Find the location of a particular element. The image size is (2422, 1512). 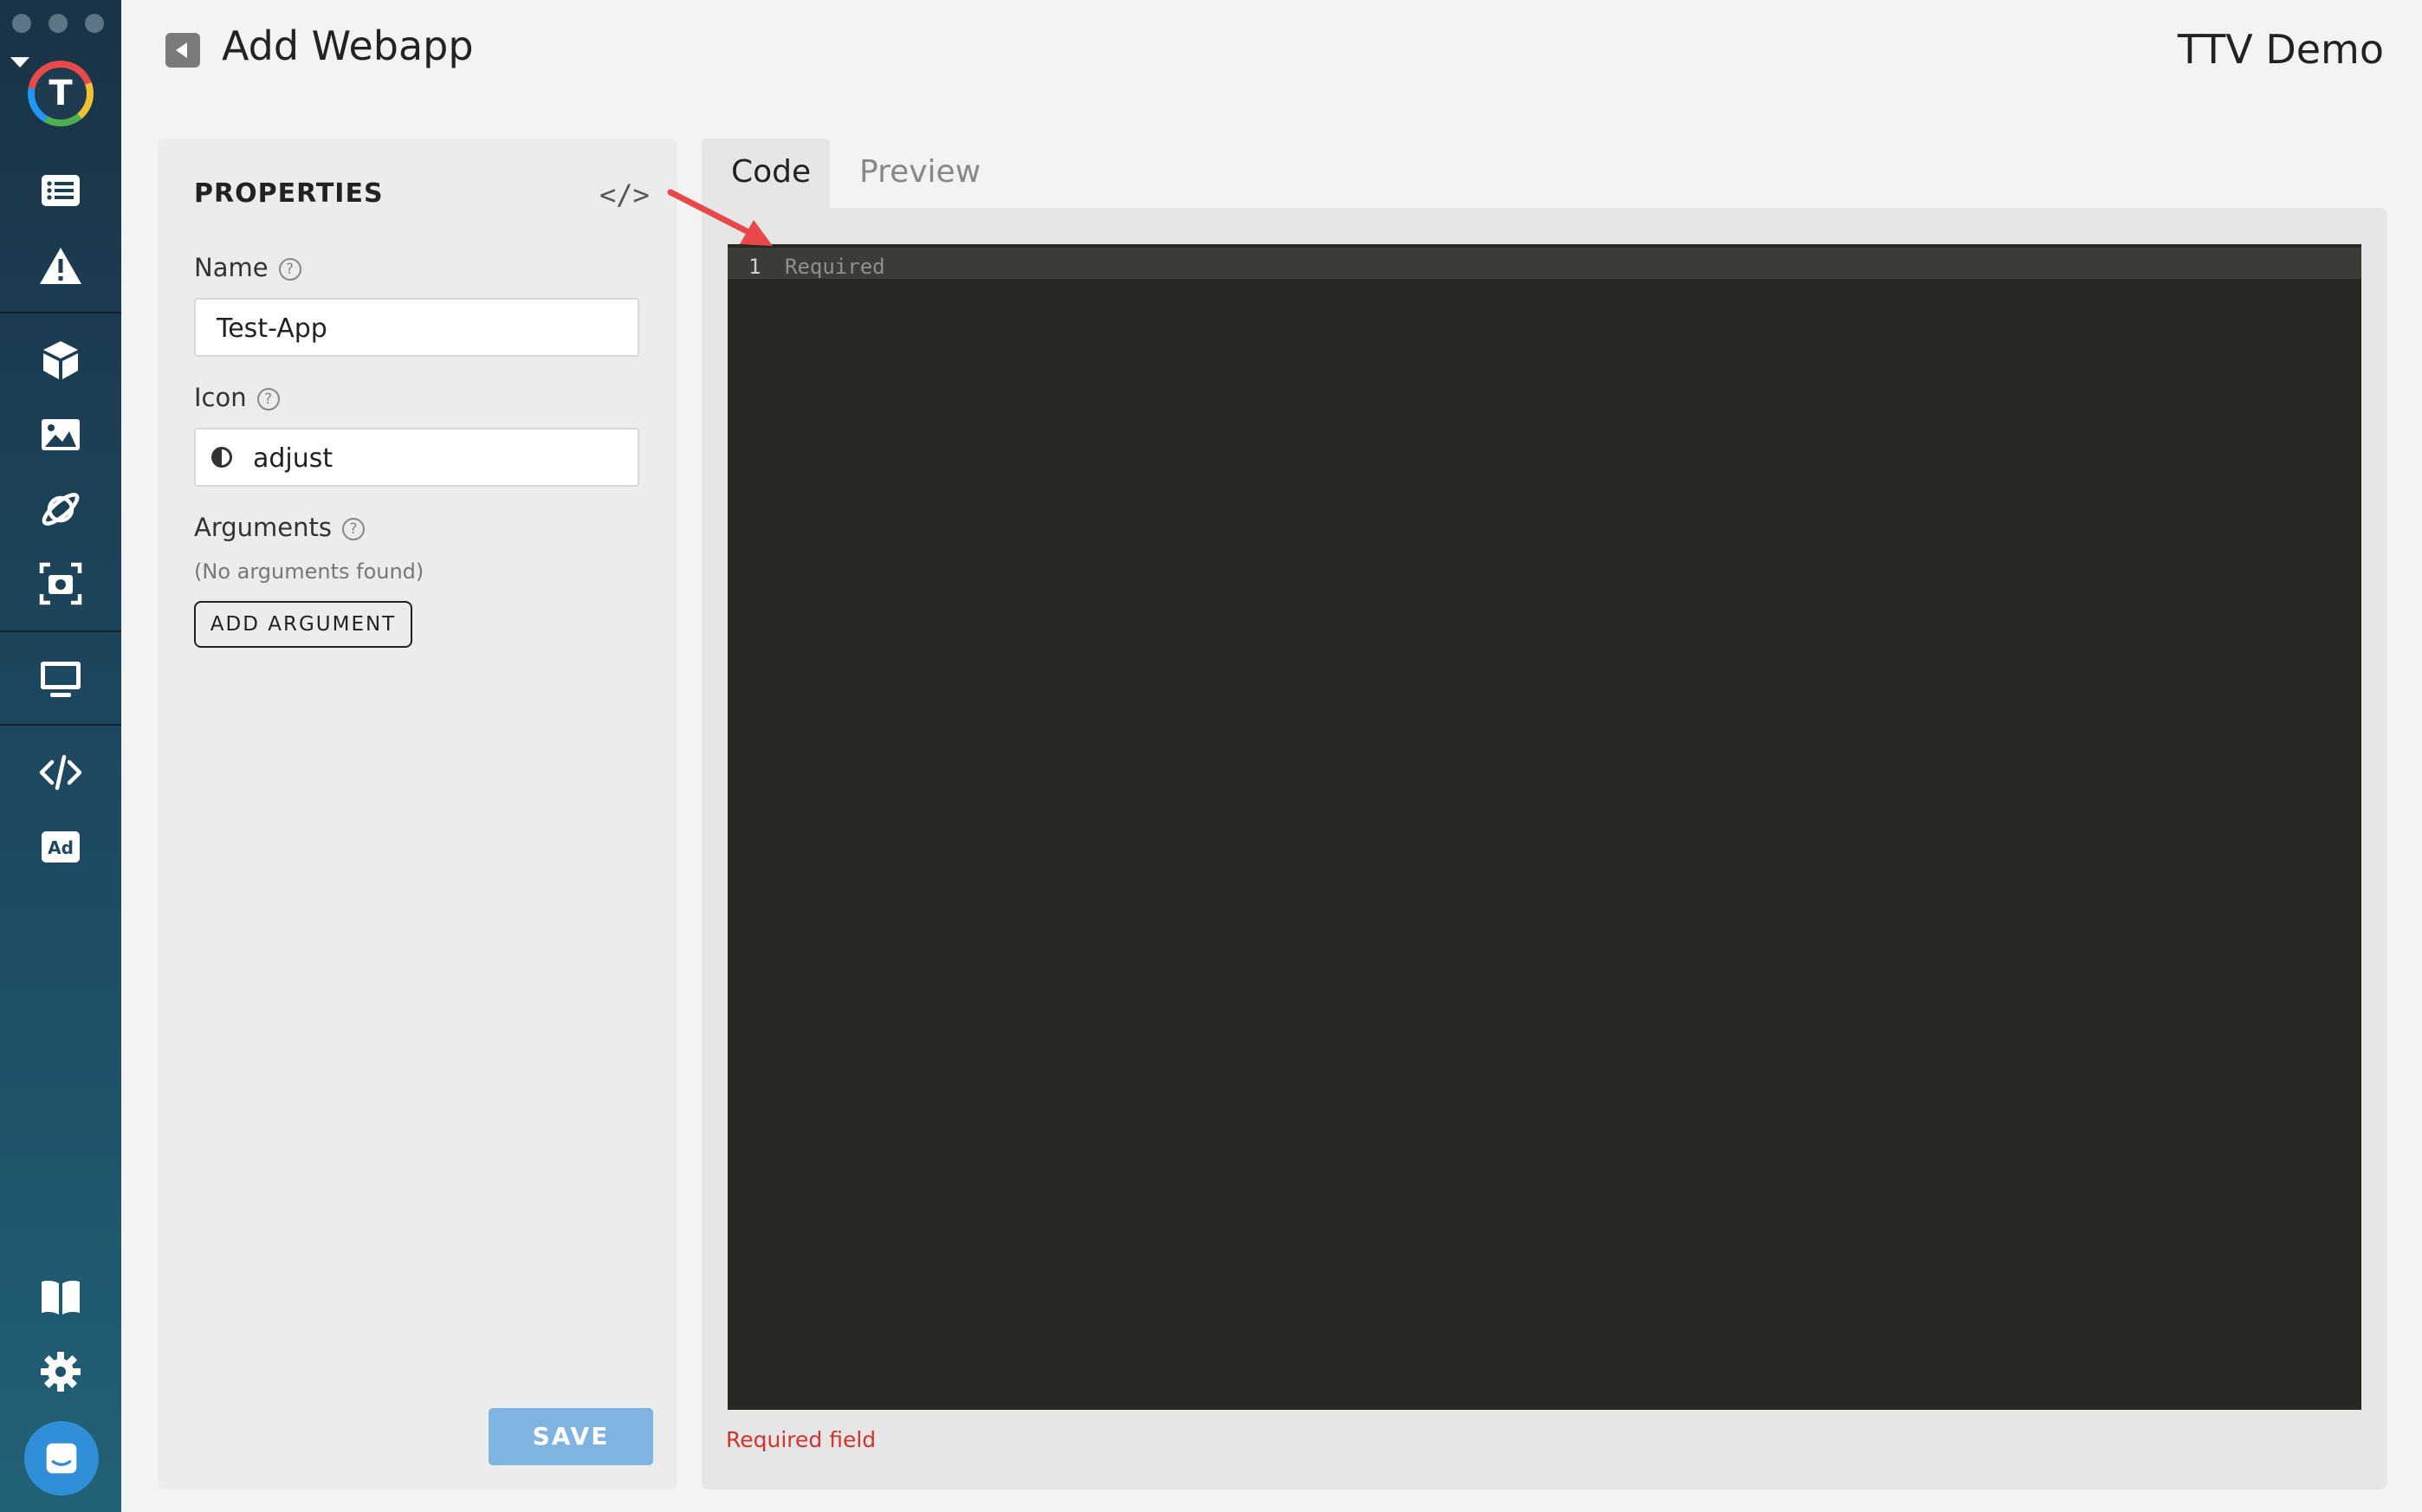

chat-button is located at coordinates (62, 1458).